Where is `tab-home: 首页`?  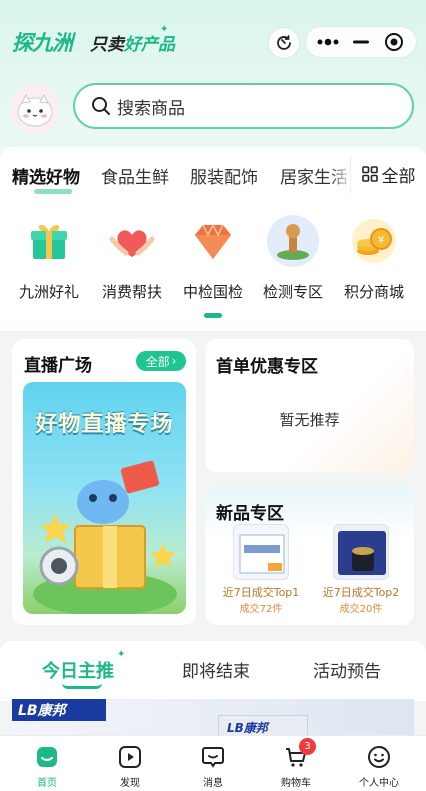
tab-home: 首页 is located at coordinates (47, 766).